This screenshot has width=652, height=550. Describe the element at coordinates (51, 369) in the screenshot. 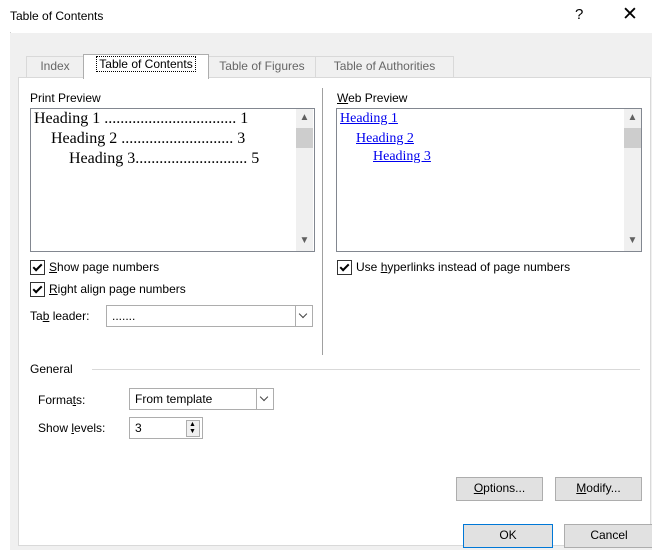

I see `general-label: General` at that location.